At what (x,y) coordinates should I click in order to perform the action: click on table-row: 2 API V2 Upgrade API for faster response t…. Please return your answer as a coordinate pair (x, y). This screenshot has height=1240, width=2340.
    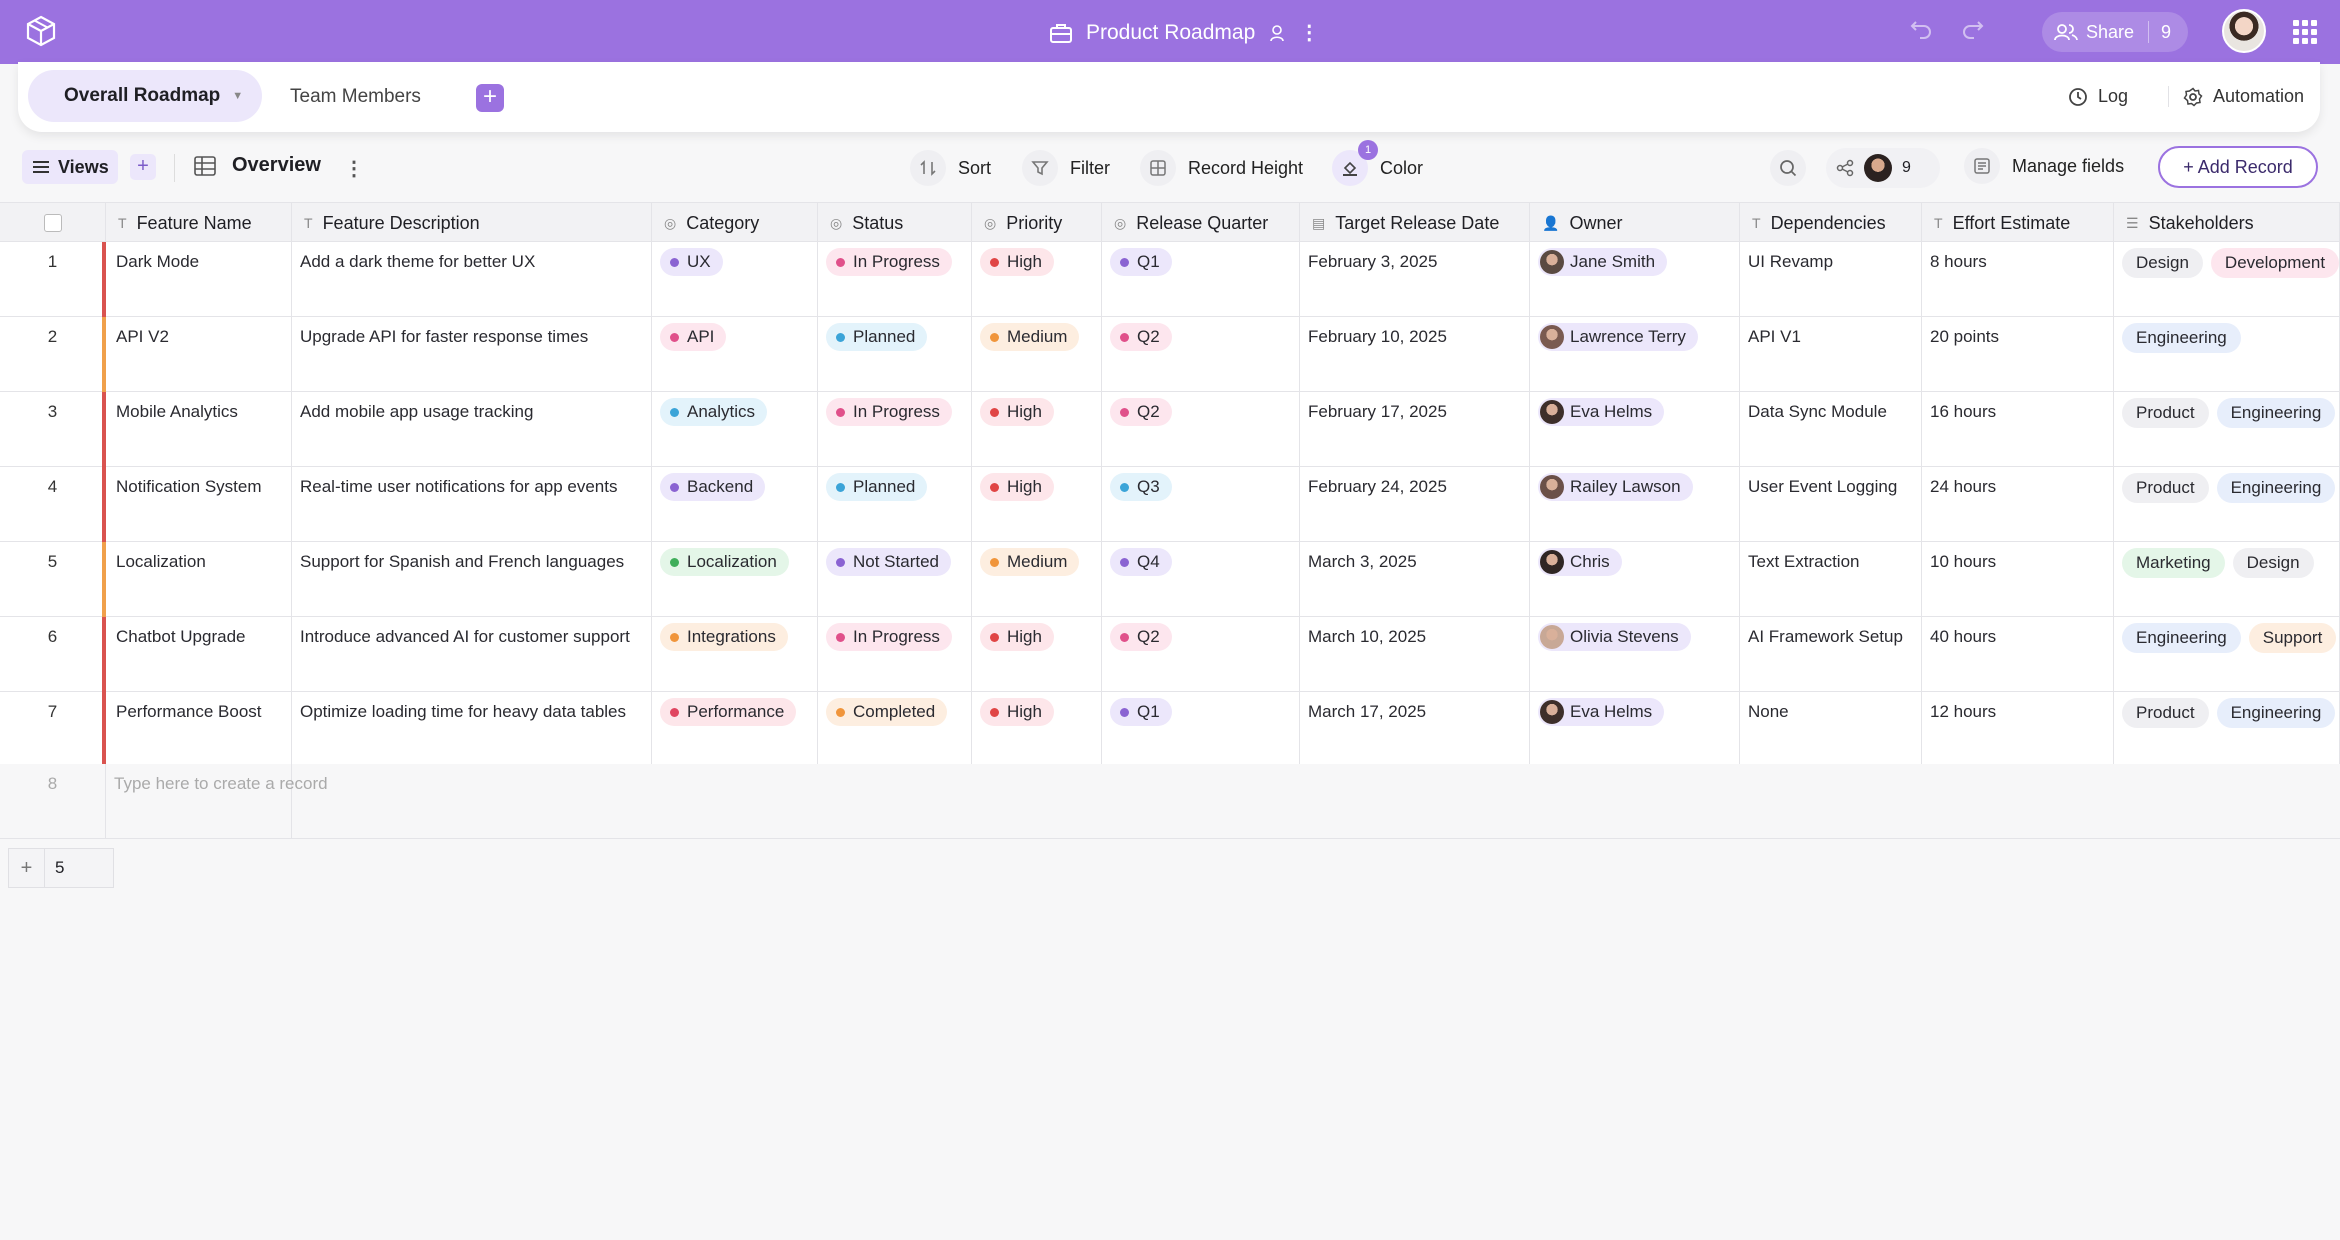
    Looking at the image, I should click on (1170, 354).